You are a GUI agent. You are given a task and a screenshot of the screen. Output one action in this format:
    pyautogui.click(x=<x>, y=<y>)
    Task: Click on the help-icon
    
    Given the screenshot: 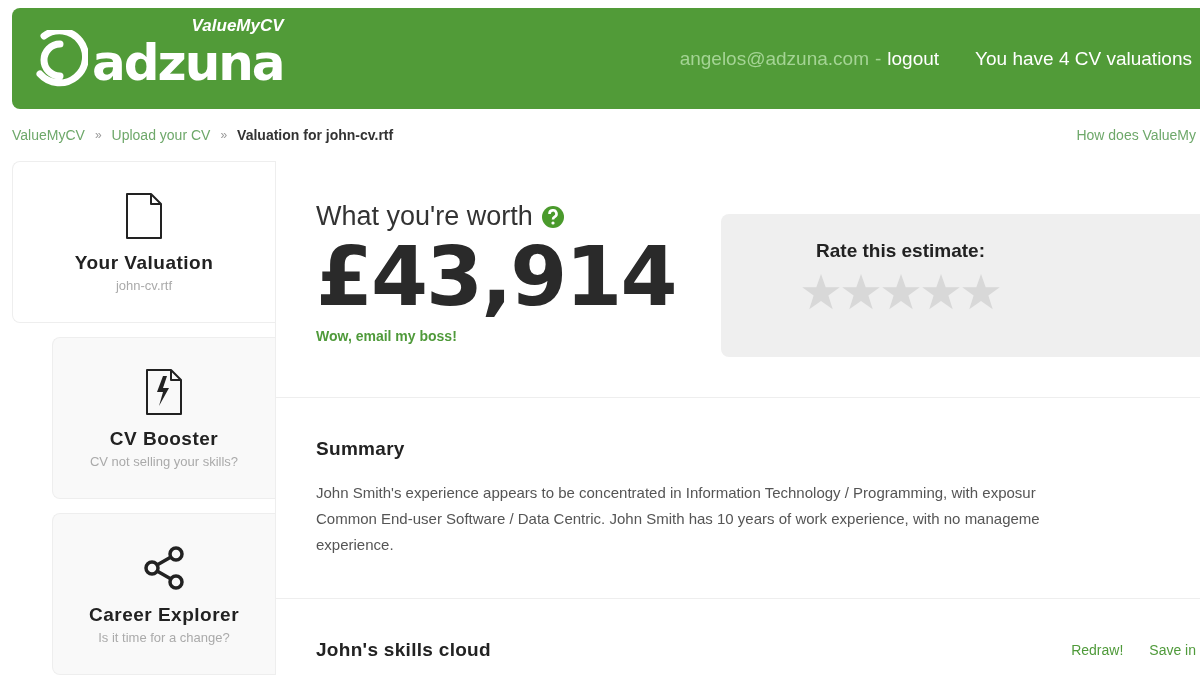 What is the action you would take?
    pyautogui.click(x=552, y=216)
    